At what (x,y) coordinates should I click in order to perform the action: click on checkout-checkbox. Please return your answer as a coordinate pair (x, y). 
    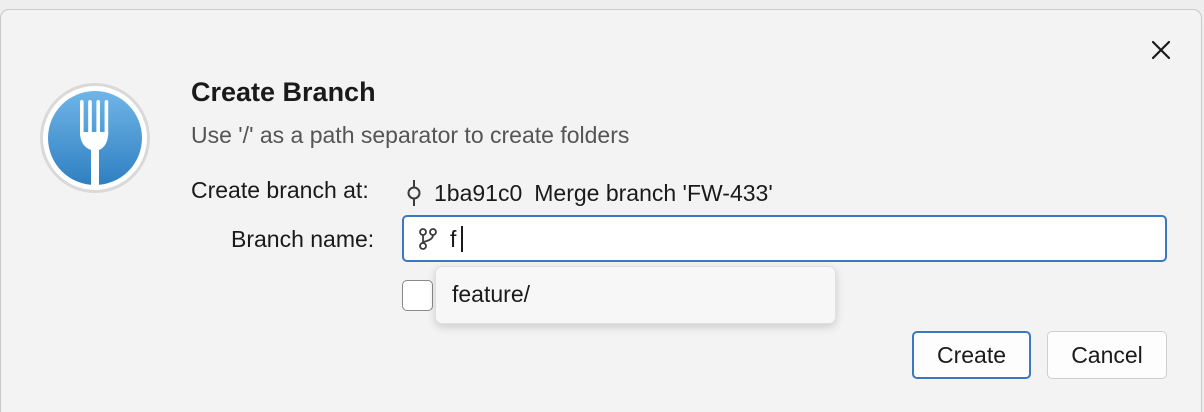
    Looking at the image, I should click on (417, 295).